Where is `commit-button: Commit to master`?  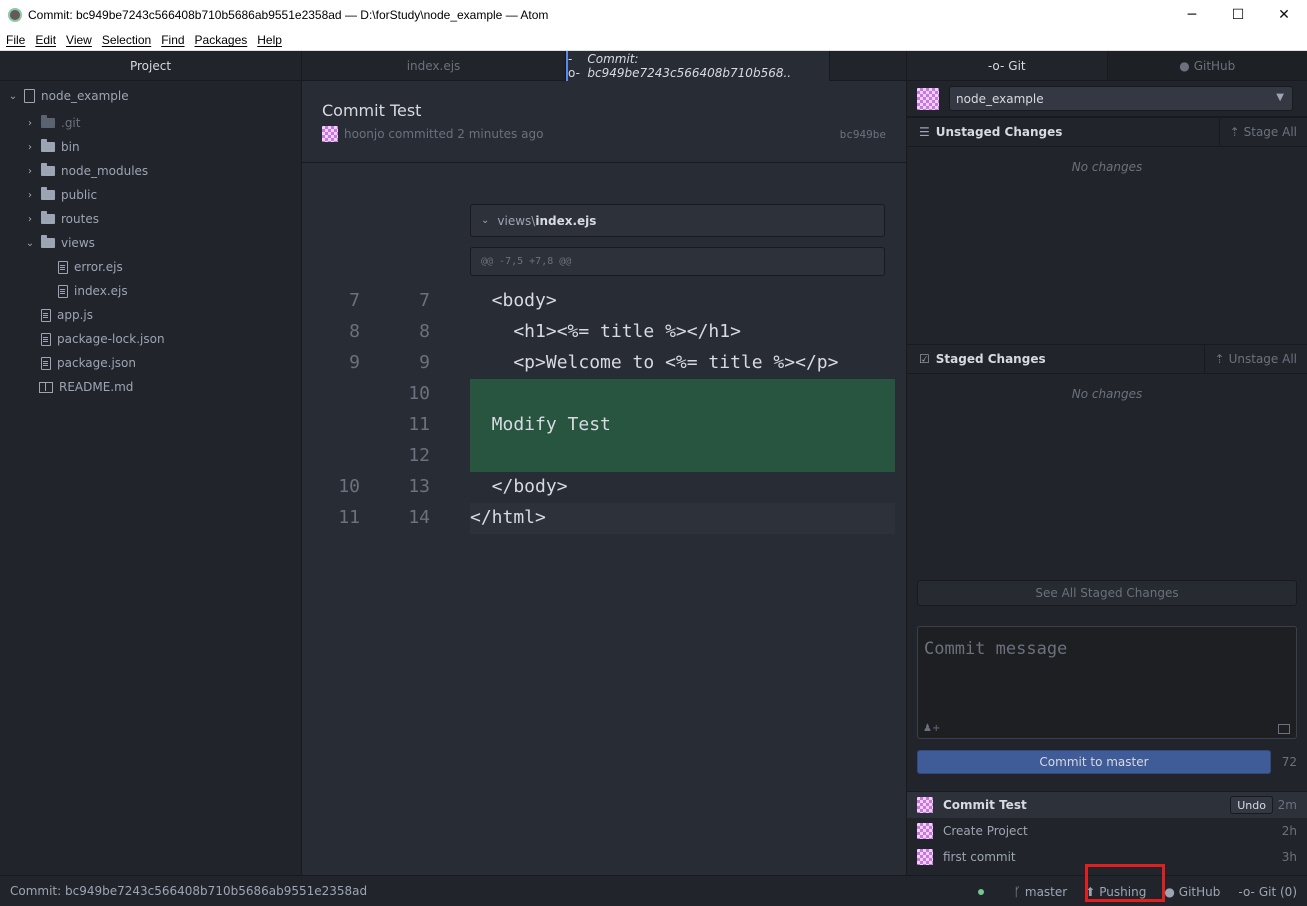 commit-button: Commit to master is located at coordinates (1094, 762).